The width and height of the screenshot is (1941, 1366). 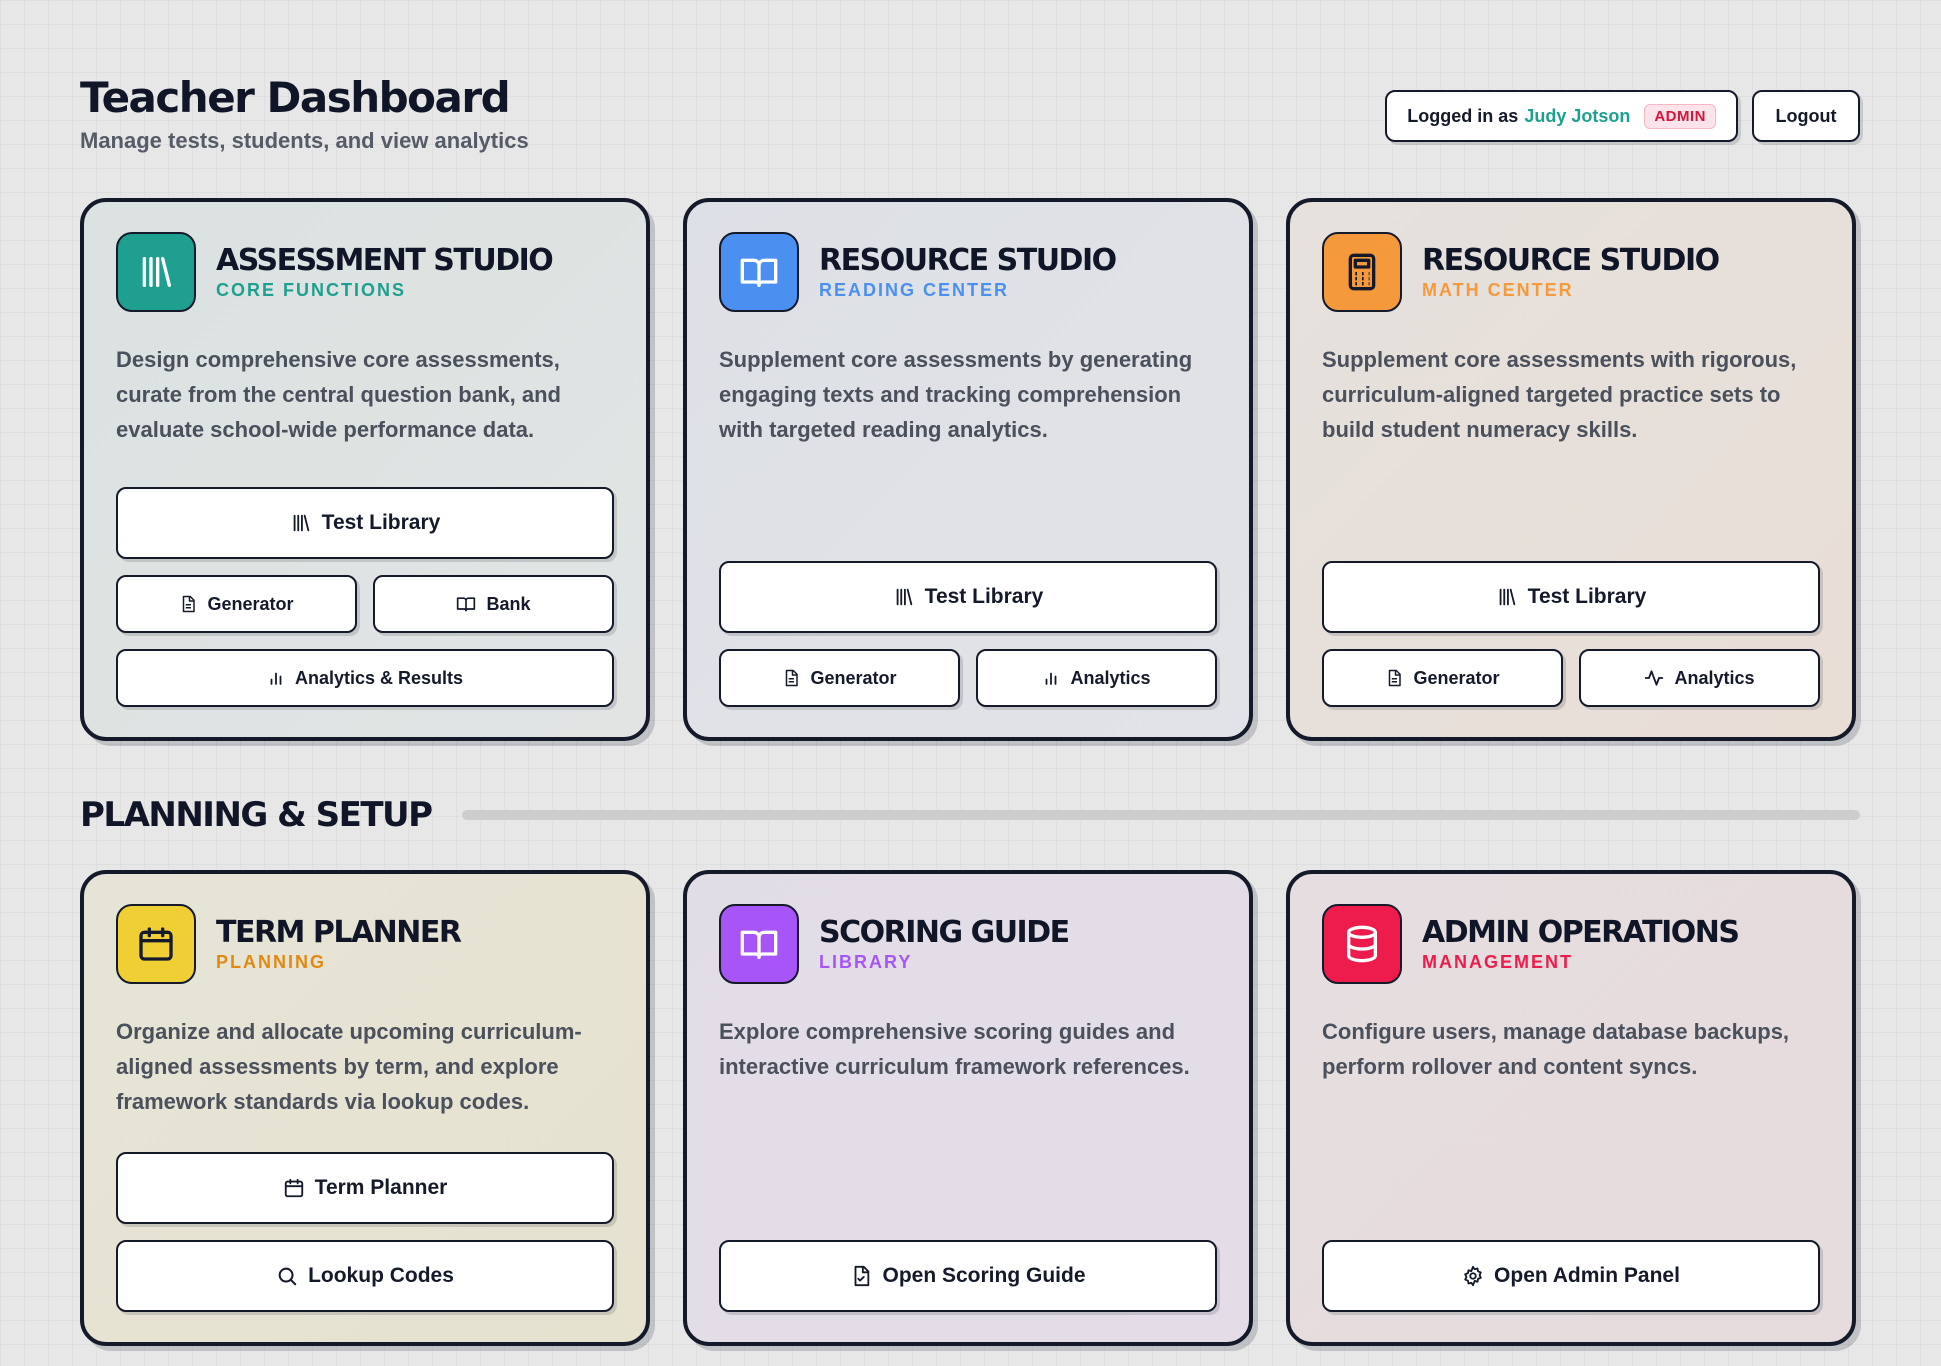 I want to click on user-name: Judy Jotson, so click(x=1577, y=115).